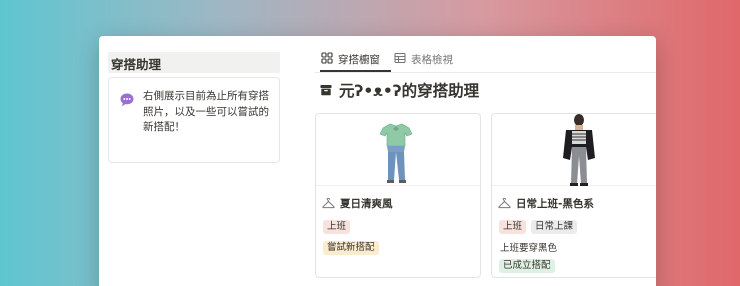 The width and height of the screenshot is (740, 286). What do you see at coordinates (432, 59) in the screenshot?
I see `tab-label: 表格檢視` at bounding box center [432, 59].